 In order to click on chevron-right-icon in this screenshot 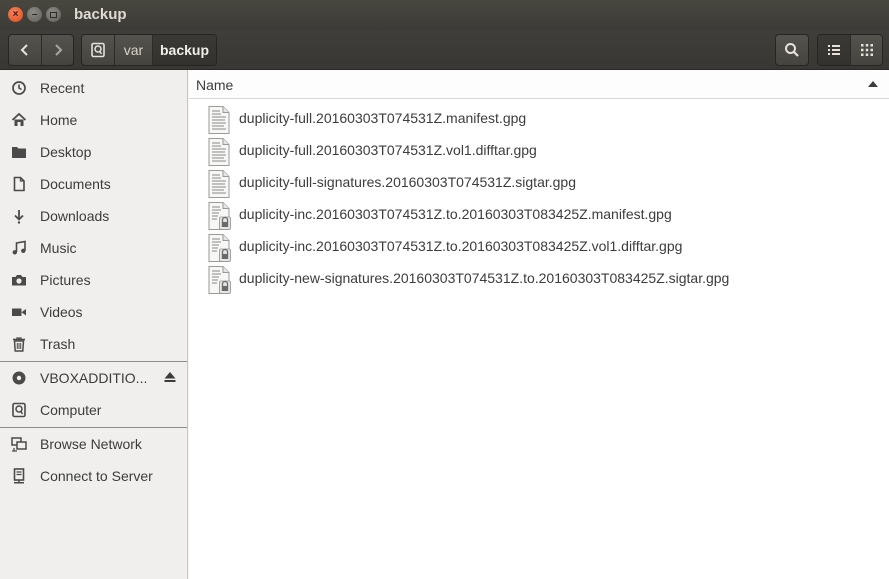, I will do `click(58, 50)`.